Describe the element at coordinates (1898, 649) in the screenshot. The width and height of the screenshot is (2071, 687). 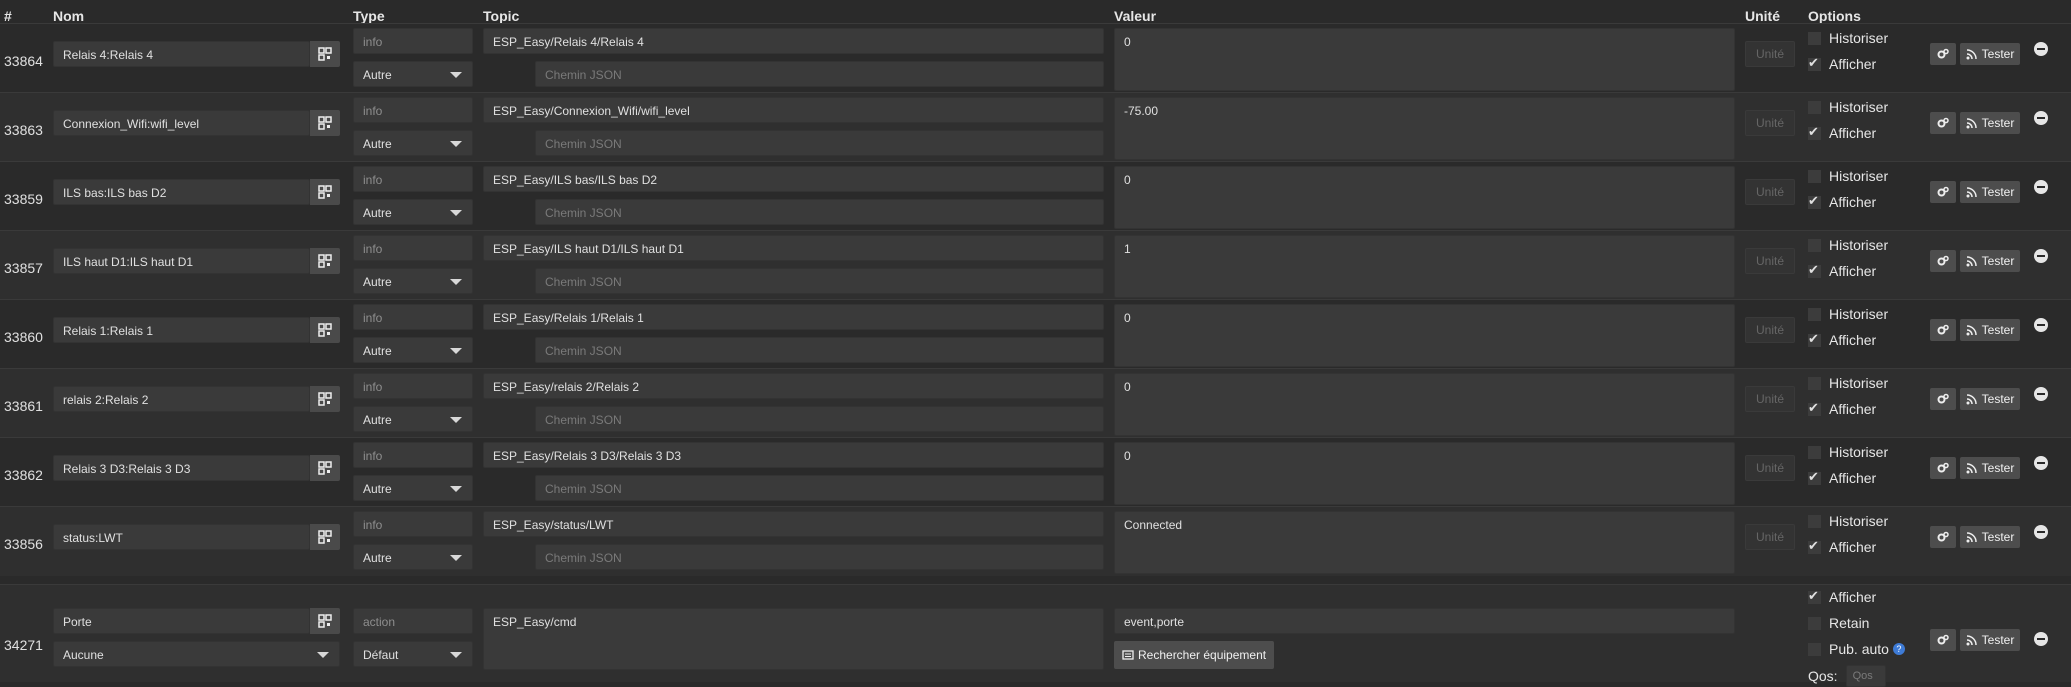
I see `help-icon: ?` at that location.